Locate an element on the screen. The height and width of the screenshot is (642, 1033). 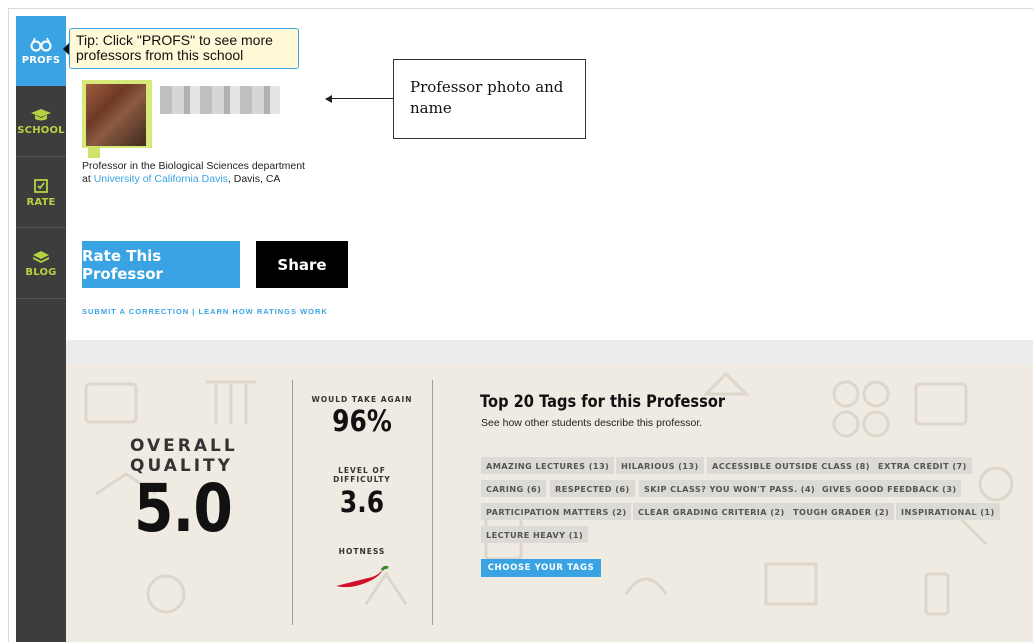
professor-name-blurred is located at coordinates (220, 100).